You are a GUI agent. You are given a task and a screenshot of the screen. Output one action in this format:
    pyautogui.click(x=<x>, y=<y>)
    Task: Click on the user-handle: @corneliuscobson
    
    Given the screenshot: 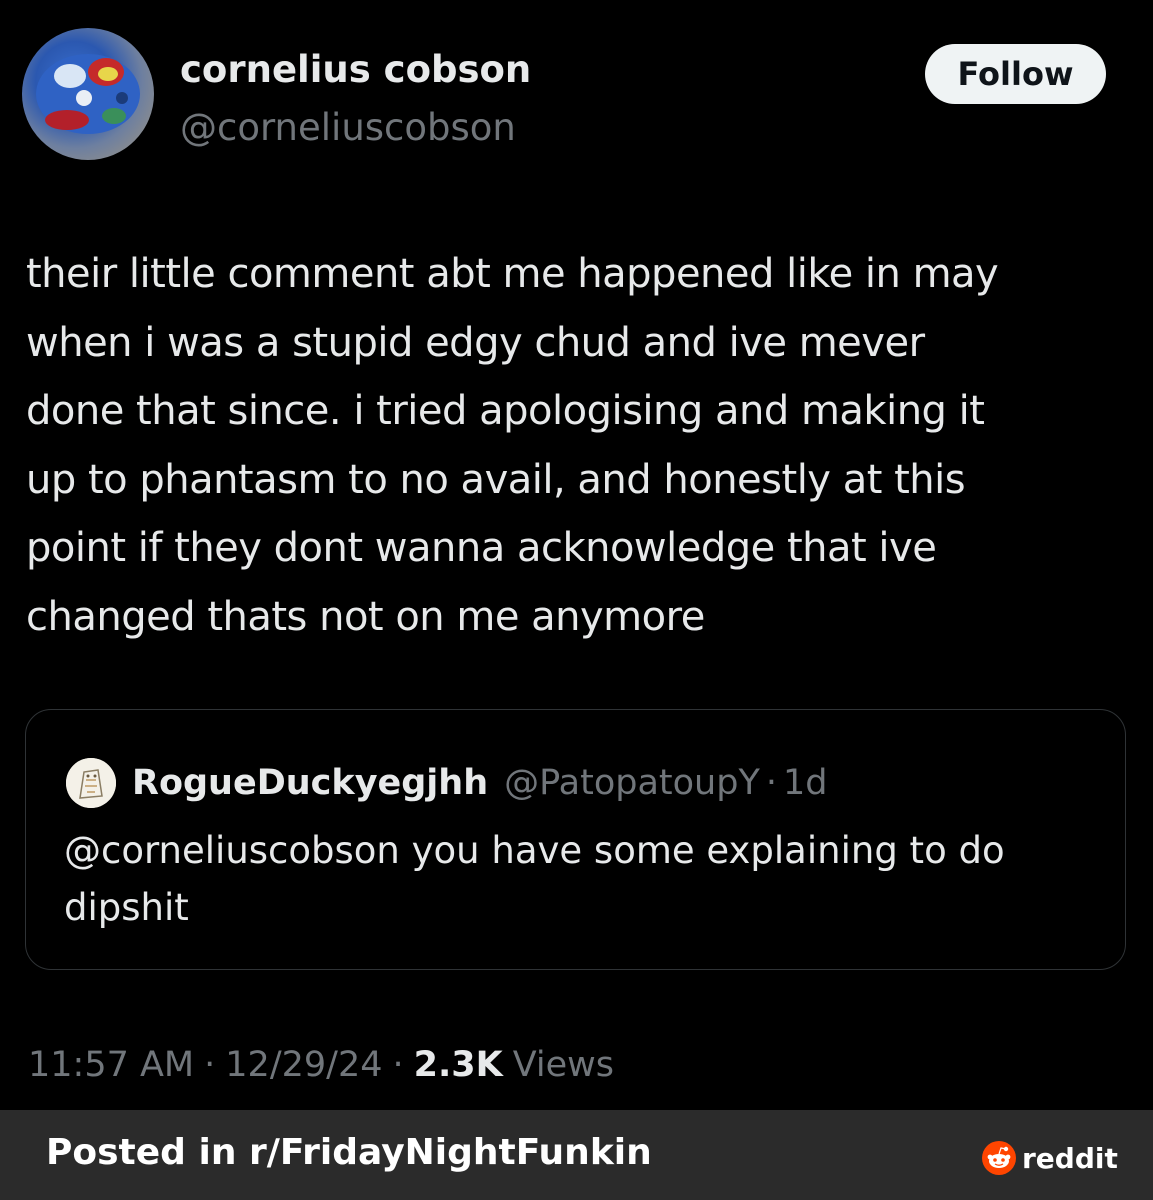 What is the action you would take?
    pyautogui.click(x=348, y=127)
    